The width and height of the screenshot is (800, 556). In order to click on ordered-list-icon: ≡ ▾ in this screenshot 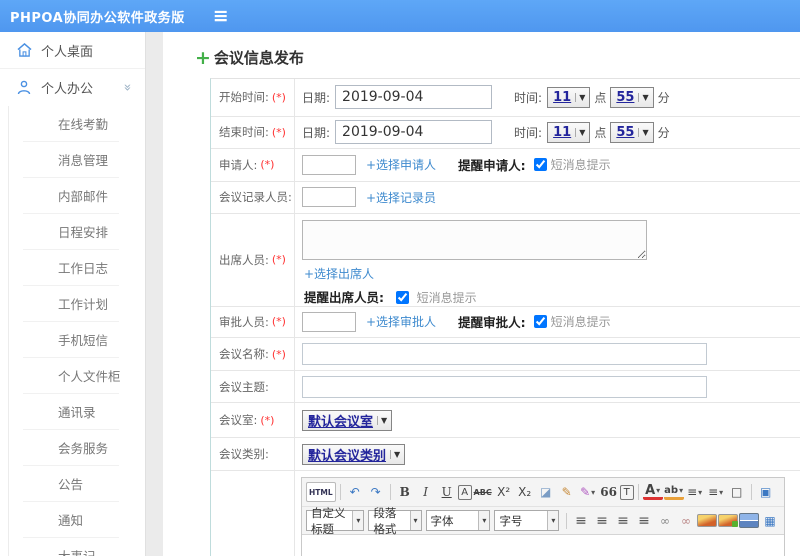, I will do `click(695, 492)`.